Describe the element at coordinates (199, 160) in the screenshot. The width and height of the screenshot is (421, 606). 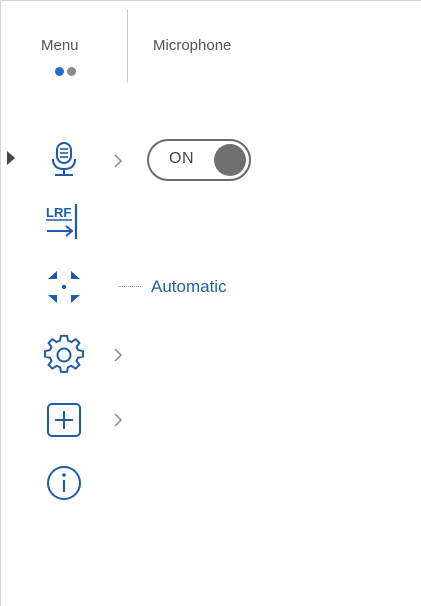
I see `microphone-toggle: ON` at that location.